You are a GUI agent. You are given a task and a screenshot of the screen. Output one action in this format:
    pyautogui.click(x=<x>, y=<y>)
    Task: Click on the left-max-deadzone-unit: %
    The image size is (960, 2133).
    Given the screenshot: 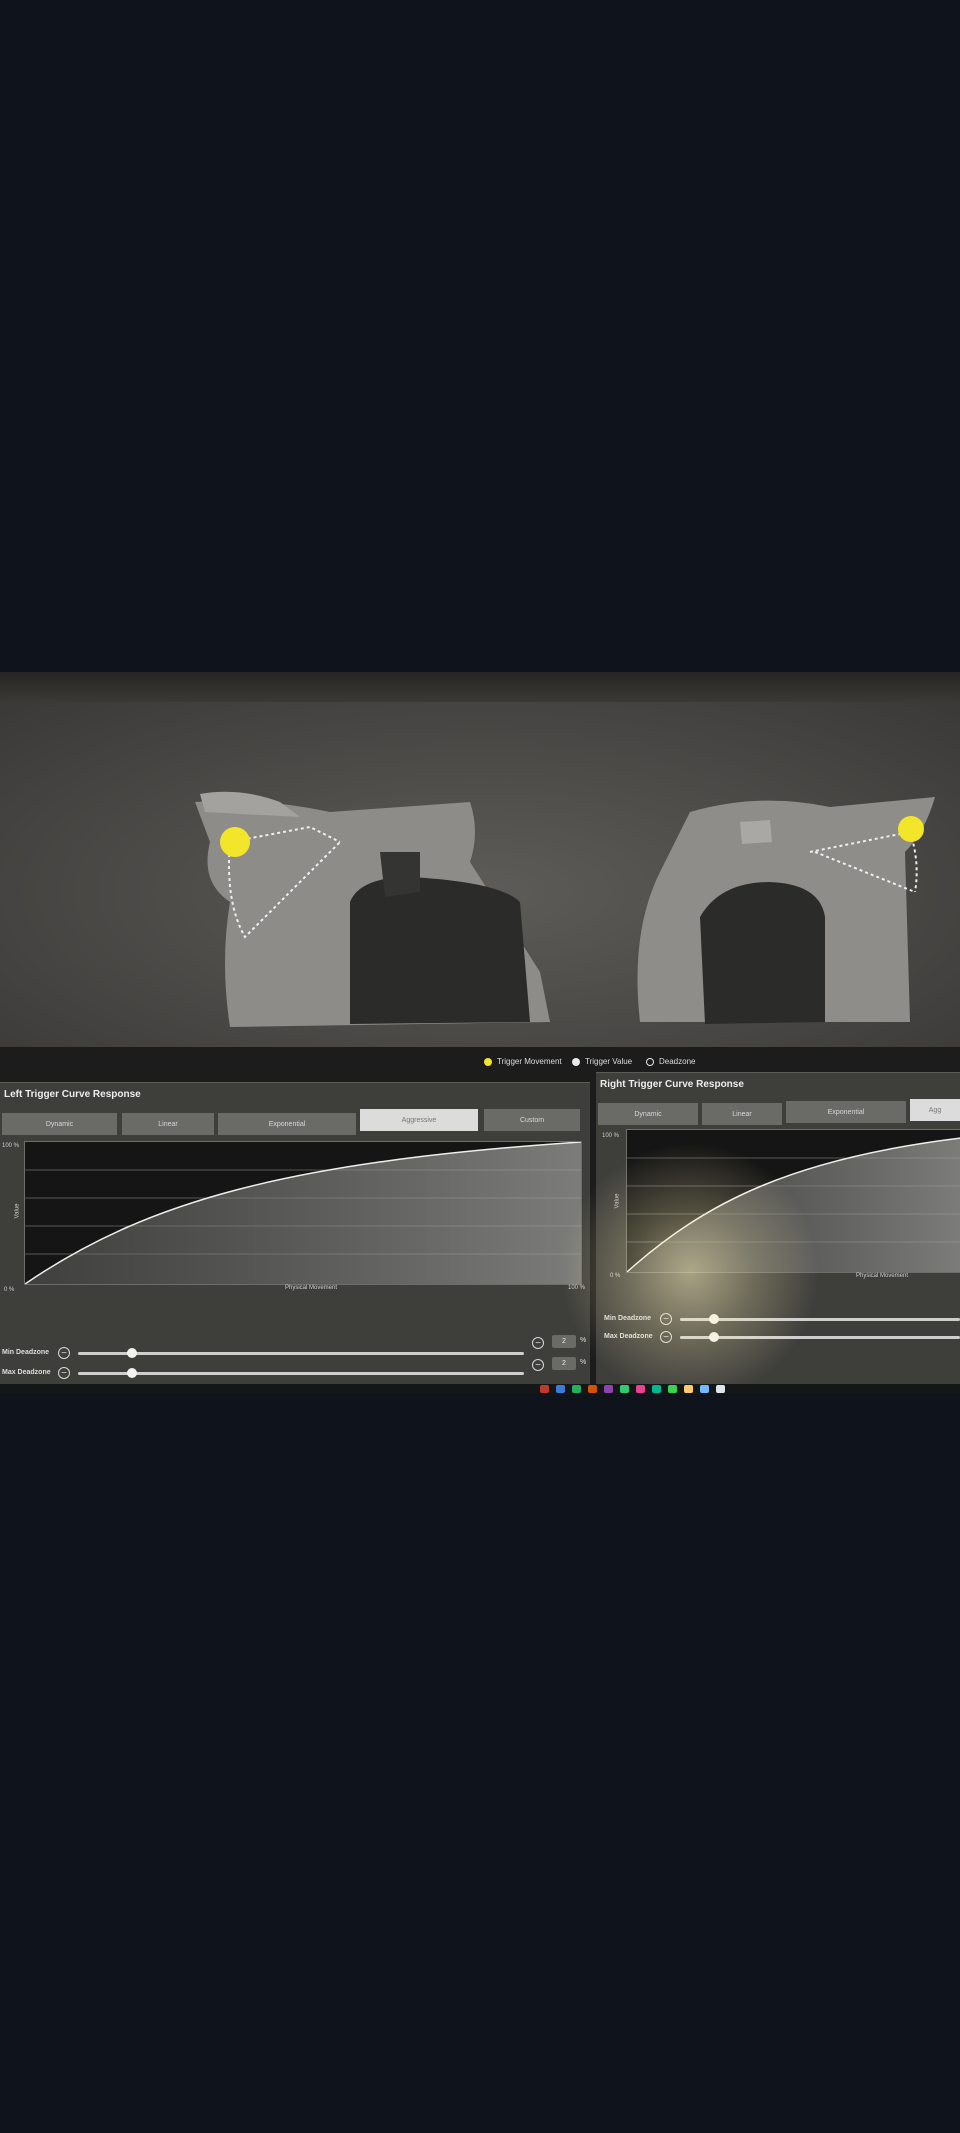 What is the action you would take?
    pyautogui.click(x=583, y=1362)
    